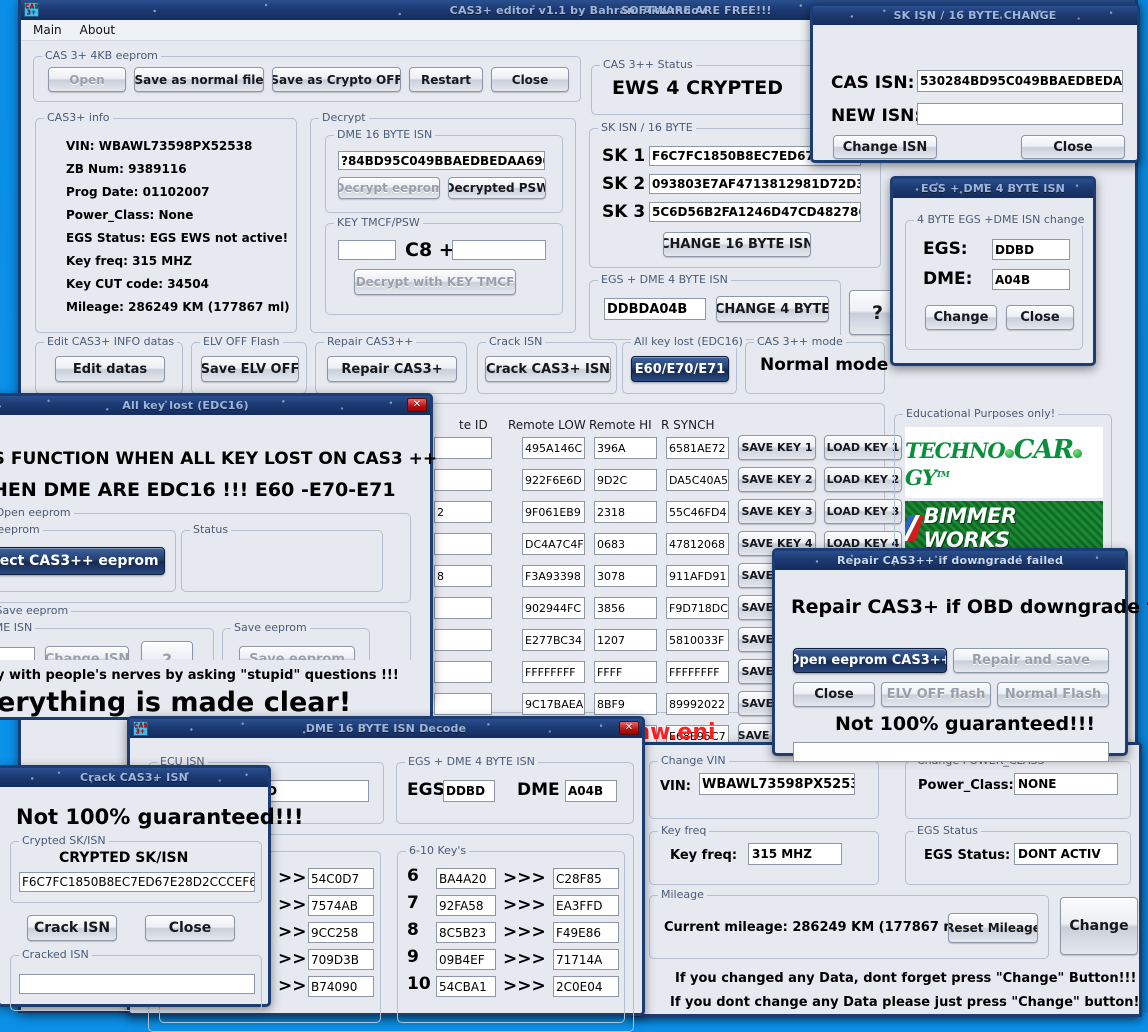  I want to click on r-synch-input: F9D718DC, so click(697, 608).